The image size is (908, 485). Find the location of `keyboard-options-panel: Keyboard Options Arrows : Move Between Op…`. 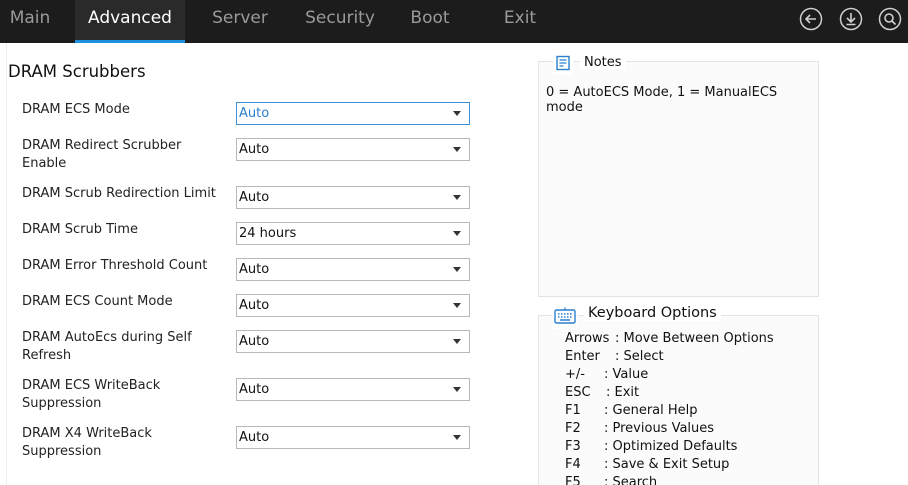

keyboard-options-panel: Keyboard Options Arrows : Move Between Op… is located at coordinates (678, 395).